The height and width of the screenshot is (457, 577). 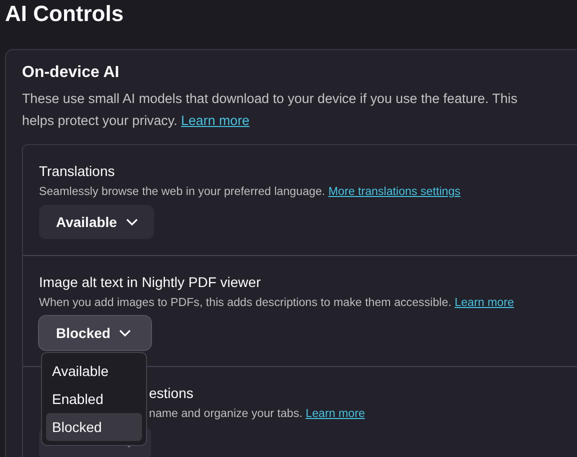 I want to click on feature-description: Seamlessly browse the web in your preferred language. More translations settings, so click(x=250, y=192).